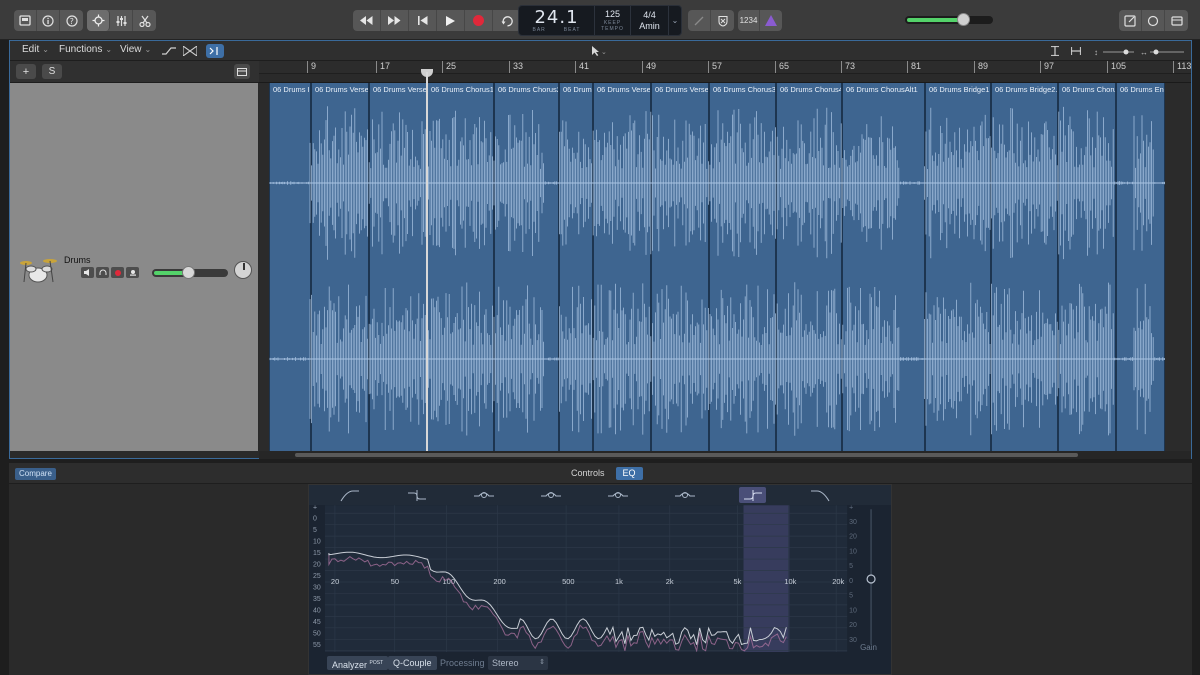 This screenshot has width=1200, height=675. I want to click on track-name: Drums, so click(77, 260).